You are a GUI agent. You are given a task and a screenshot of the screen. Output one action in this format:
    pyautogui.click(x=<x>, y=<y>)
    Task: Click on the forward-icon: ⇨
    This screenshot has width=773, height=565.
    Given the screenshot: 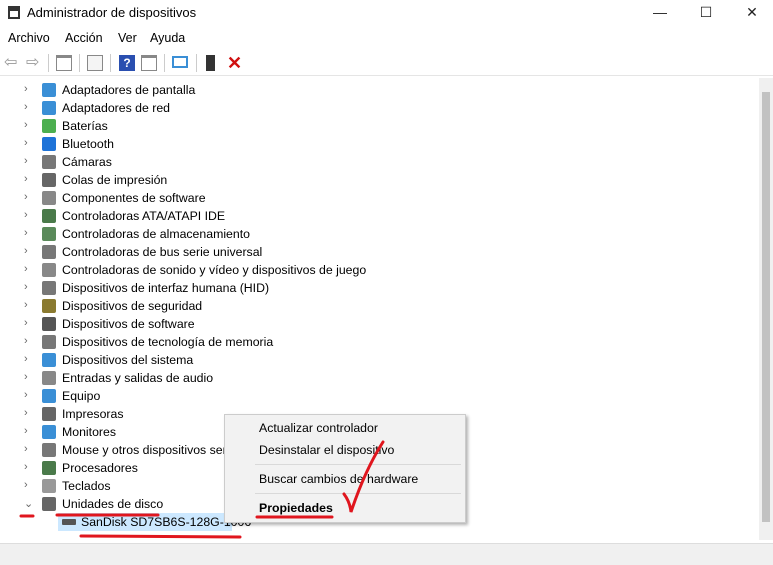 What is the action you would take?
    pyautogui.click(x=34, y=63)
    